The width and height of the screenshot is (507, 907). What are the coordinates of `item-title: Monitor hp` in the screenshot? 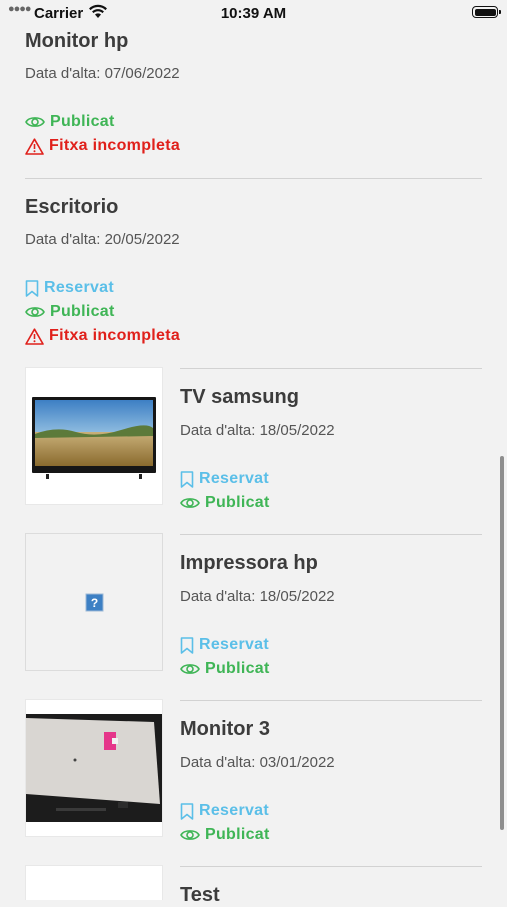 It's located at (77, 41).